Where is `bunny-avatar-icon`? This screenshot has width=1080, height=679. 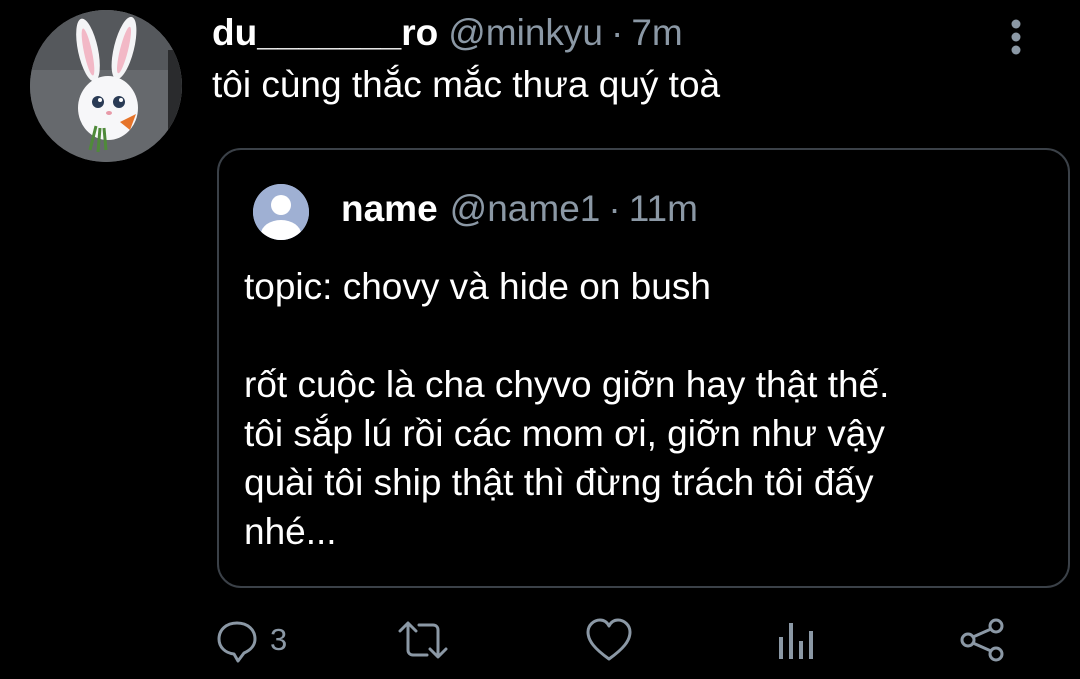 bunny-avatar-icon is located at coordinates (106, 86).